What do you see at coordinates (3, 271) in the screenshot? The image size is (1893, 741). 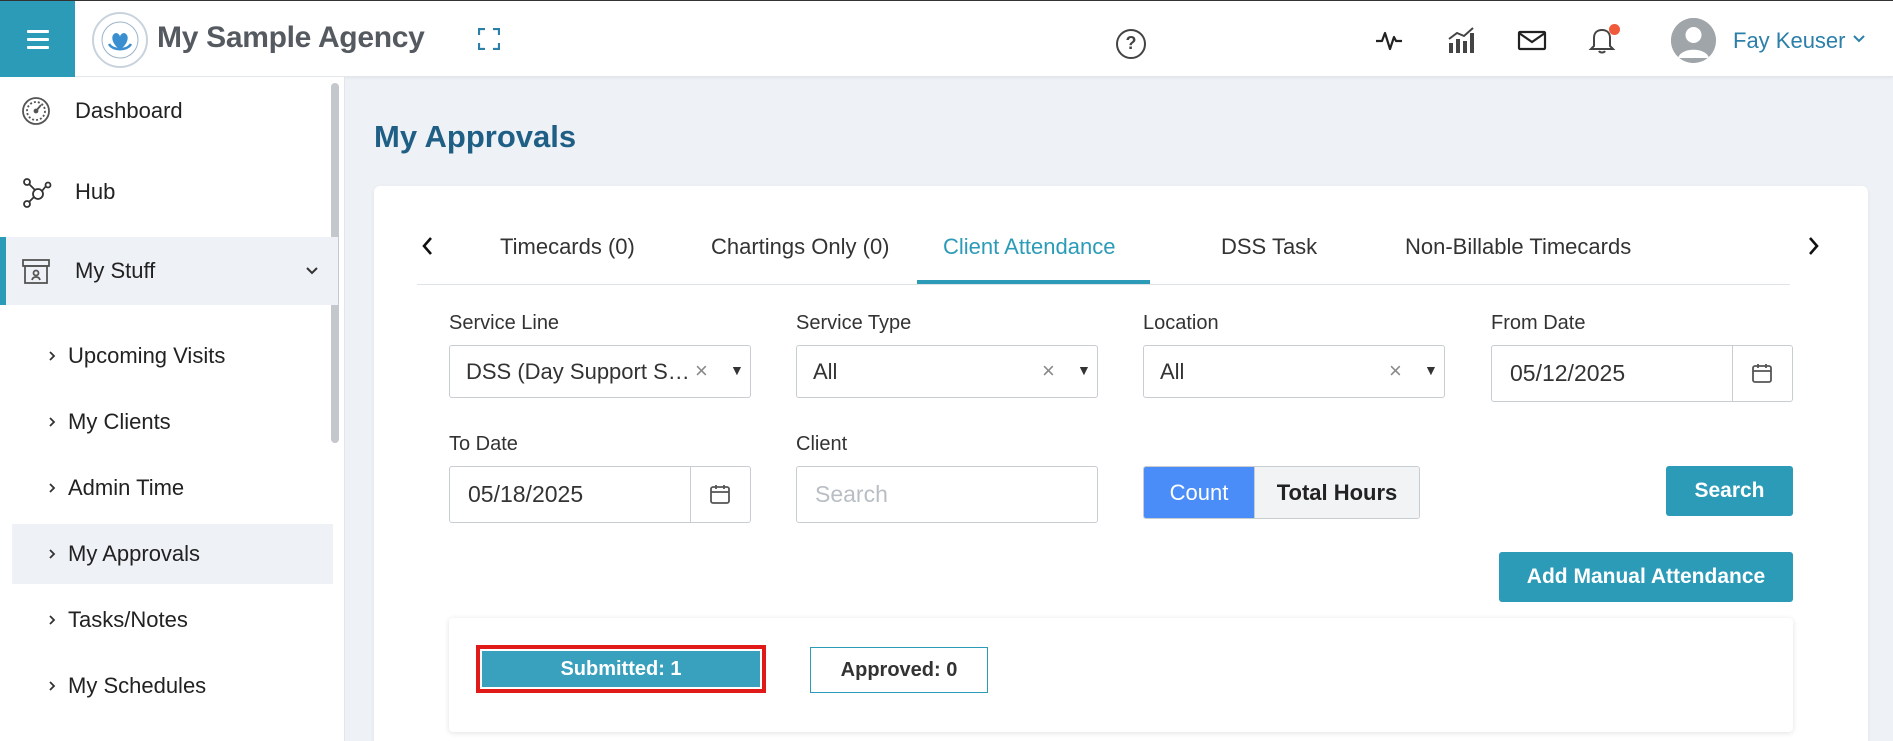 I see `active-indicator` at bounding box center [3, 271].